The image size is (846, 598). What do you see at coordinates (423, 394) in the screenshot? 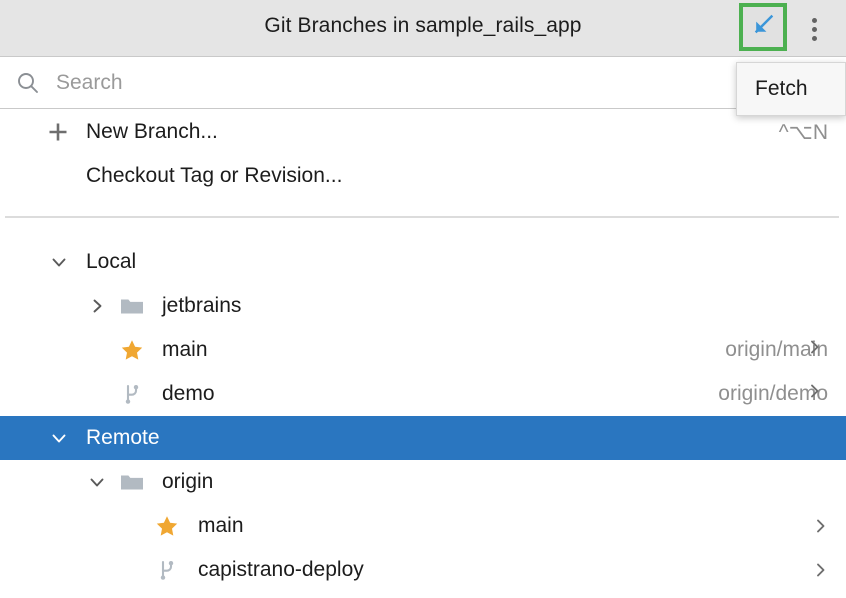
I see `tree-row-demo-local: demo origin/demo` at bounding box center [423, 394].